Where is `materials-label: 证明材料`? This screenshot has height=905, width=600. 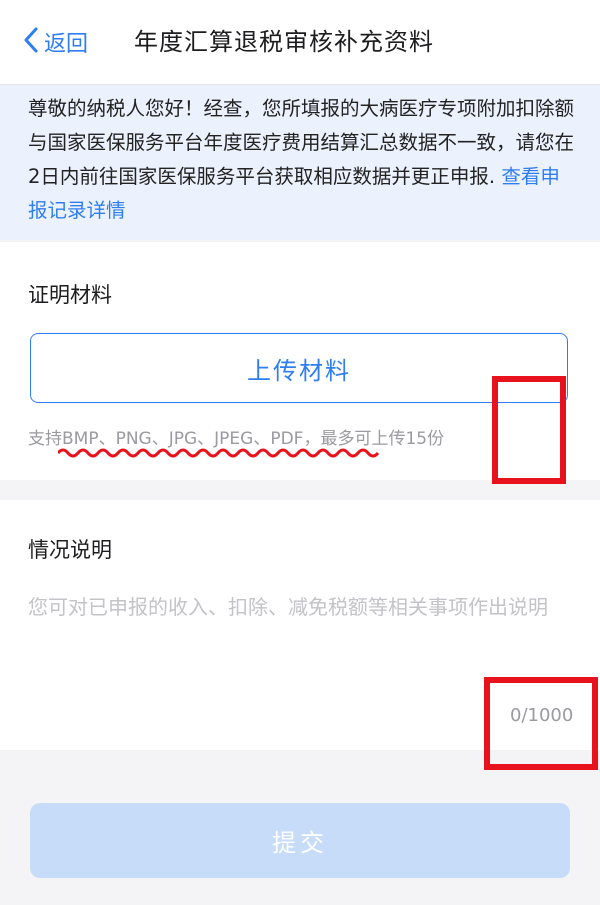
materials-label: 证明材料 is located at coordinates (70, 295).